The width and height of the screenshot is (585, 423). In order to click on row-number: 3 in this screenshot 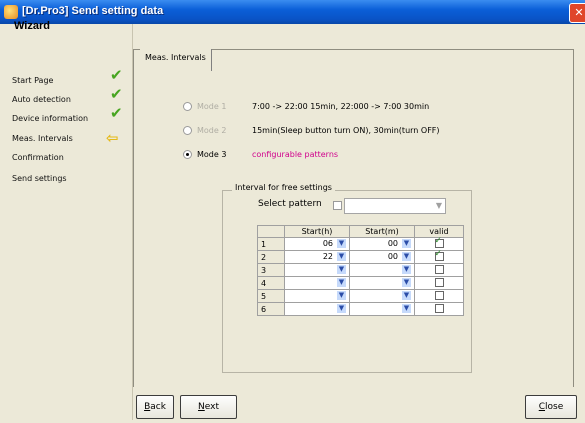, I will do `click(271, 270)`.